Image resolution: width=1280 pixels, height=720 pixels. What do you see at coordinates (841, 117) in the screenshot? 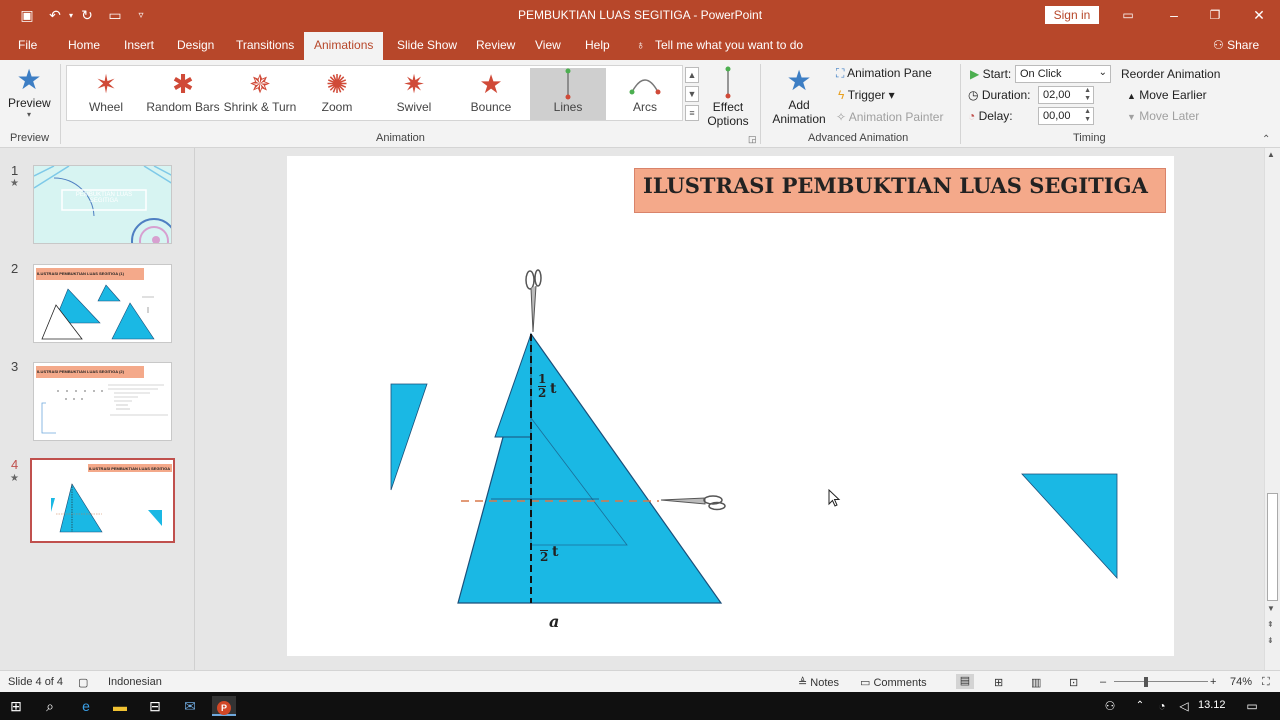
I see `painter-icon: ✧` at bounding box center [841, 117].